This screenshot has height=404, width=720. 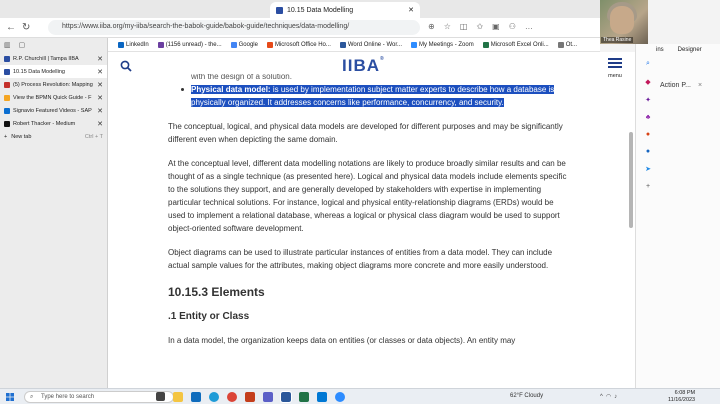 What do you see at coordinates (286, 397) in the screenshot?
I see `word-icon` at bounding box center [286, 397].